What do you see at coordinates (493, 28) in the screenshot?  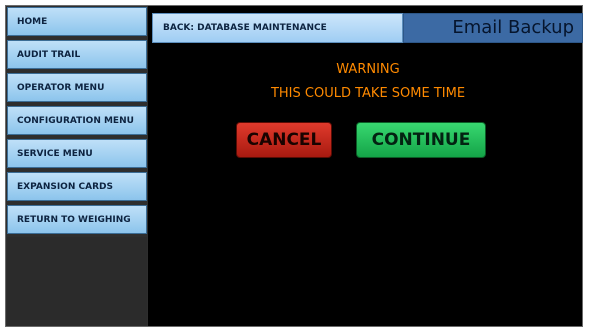 I see `page-title: Email Backup` at bounding box center [493, 28].